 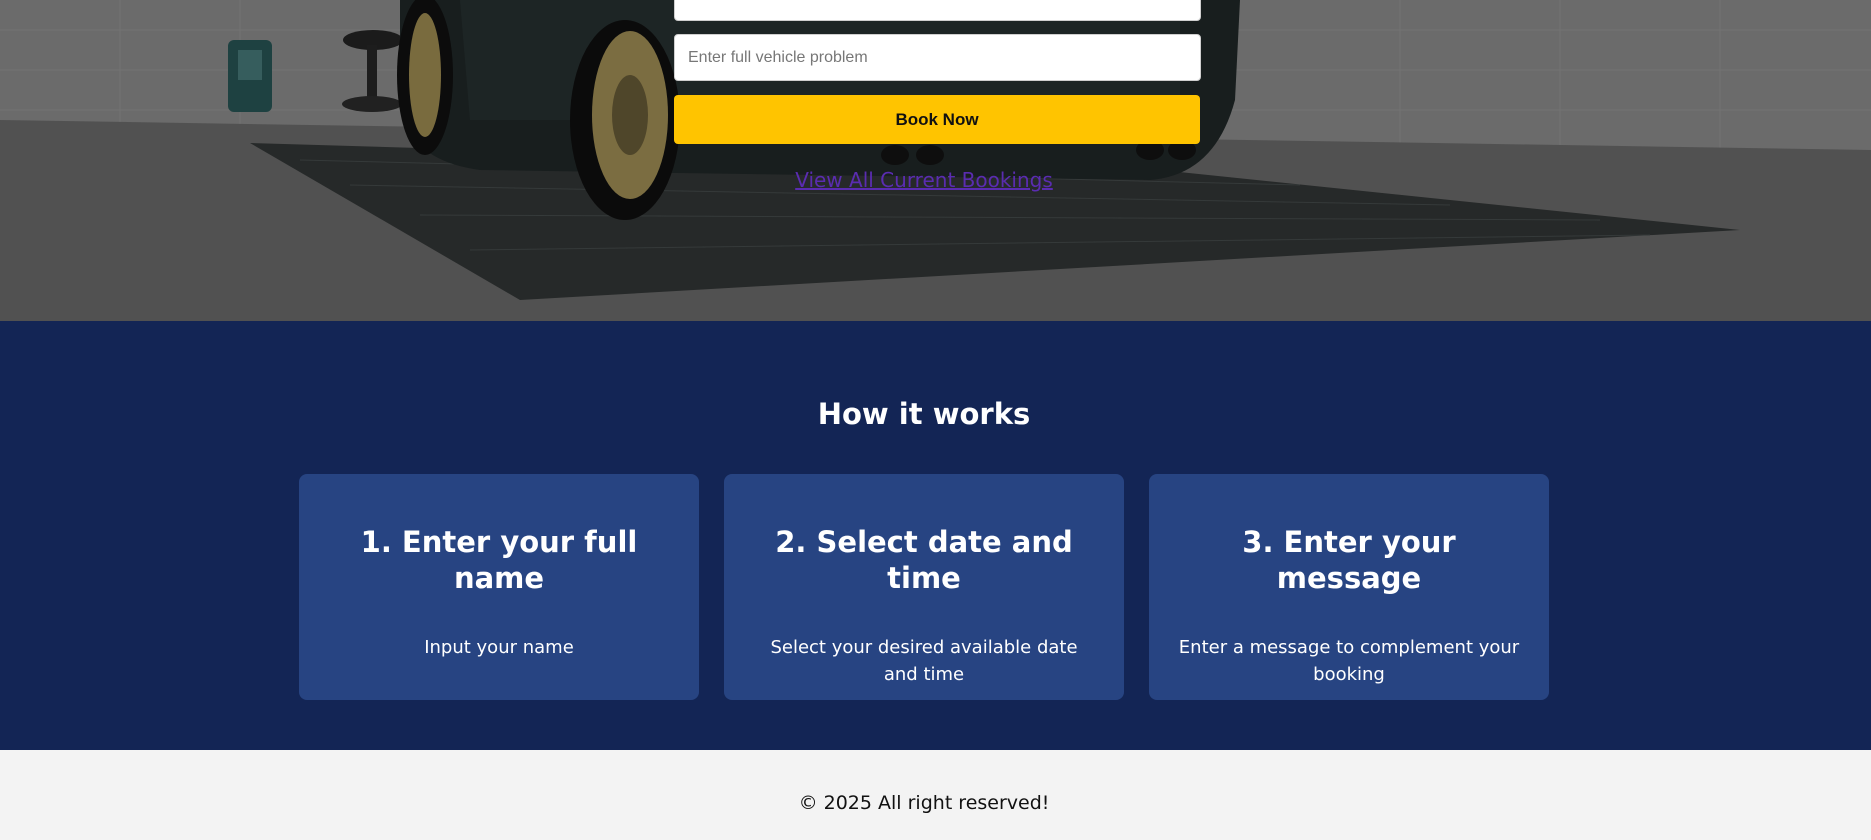 What do you see at coordinates (499, 560) in the screenshot?
I see `step-title: 1. Enter your full name` at bounding box center [499, 560].